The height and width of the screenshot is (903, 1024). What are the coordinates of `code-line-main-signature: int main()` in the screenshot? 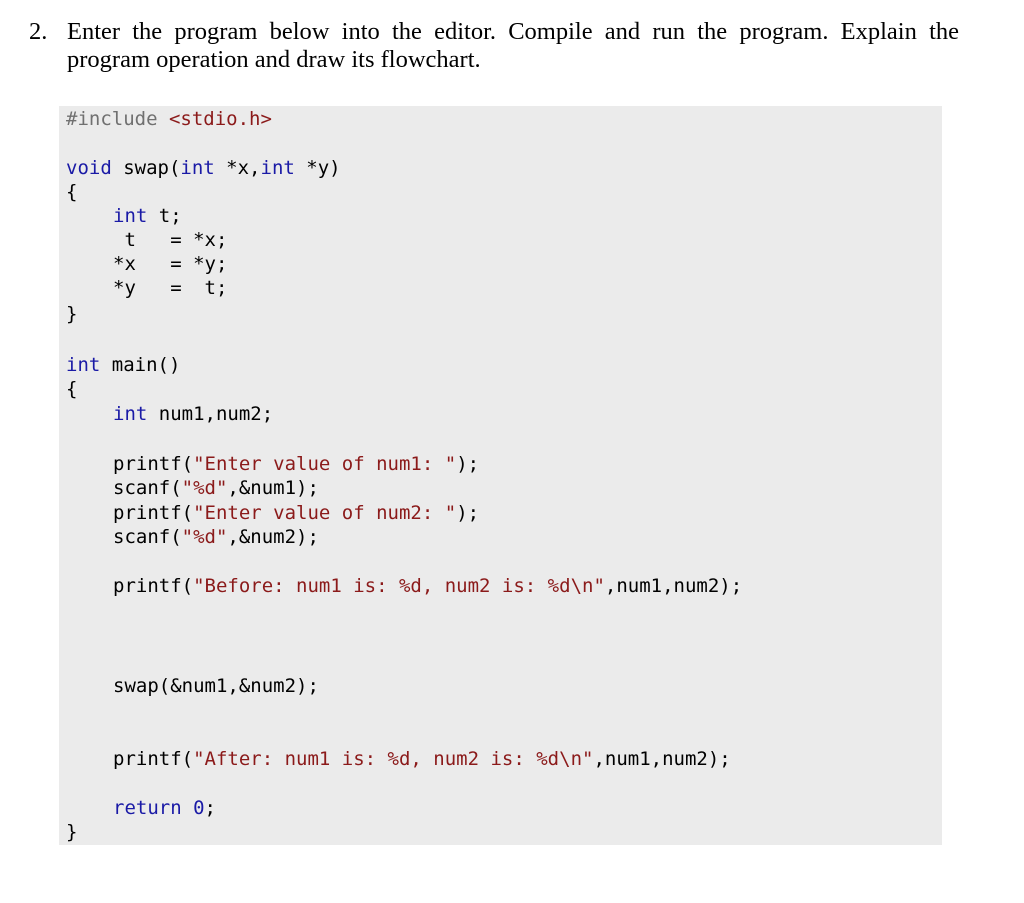 It's located at (123, 365).